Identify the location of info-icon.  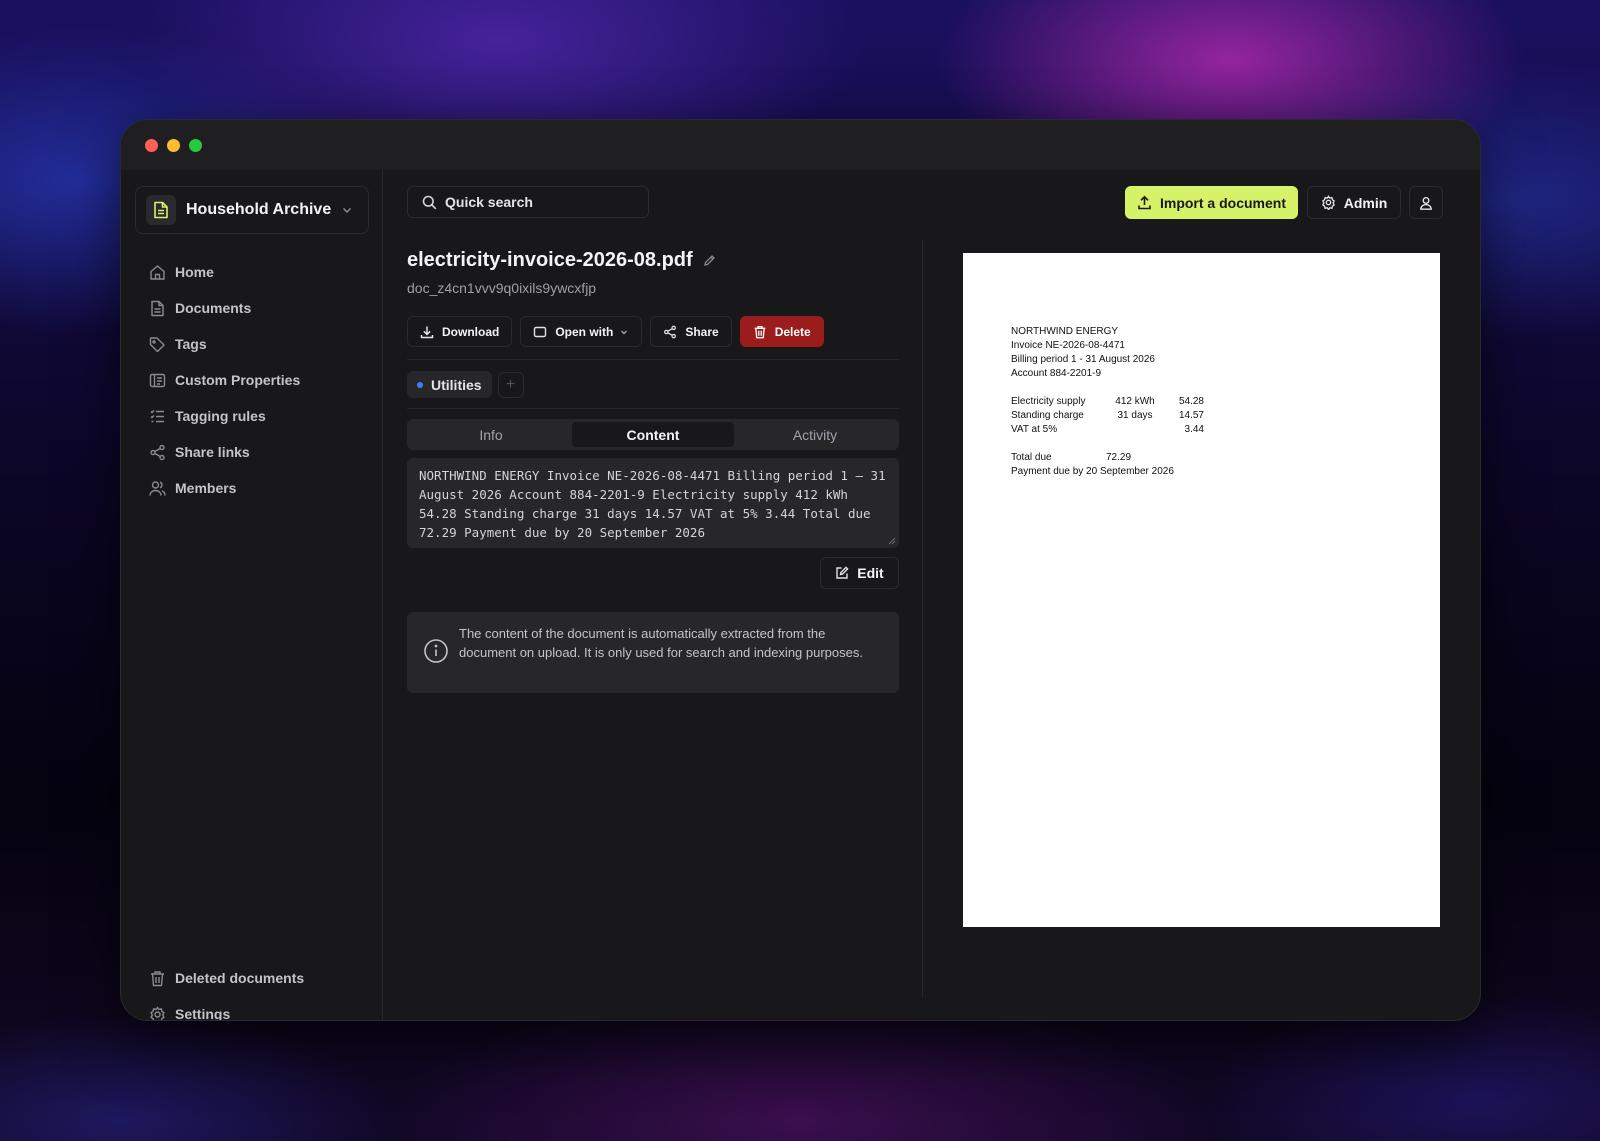
(436, 651).